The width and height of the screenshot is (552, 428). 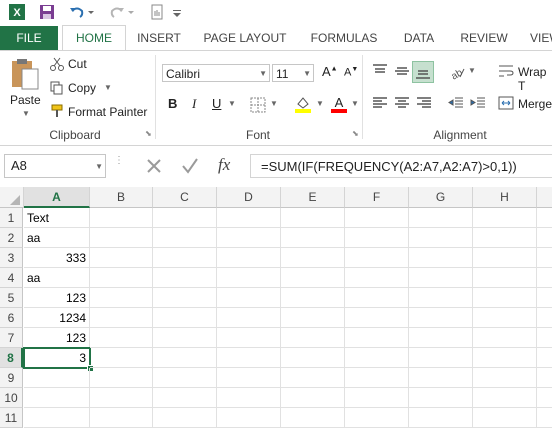 What do you see at coordinates (544, 197) in the screenshot?
I see `column-header-i` at bounding box center [544, 197].